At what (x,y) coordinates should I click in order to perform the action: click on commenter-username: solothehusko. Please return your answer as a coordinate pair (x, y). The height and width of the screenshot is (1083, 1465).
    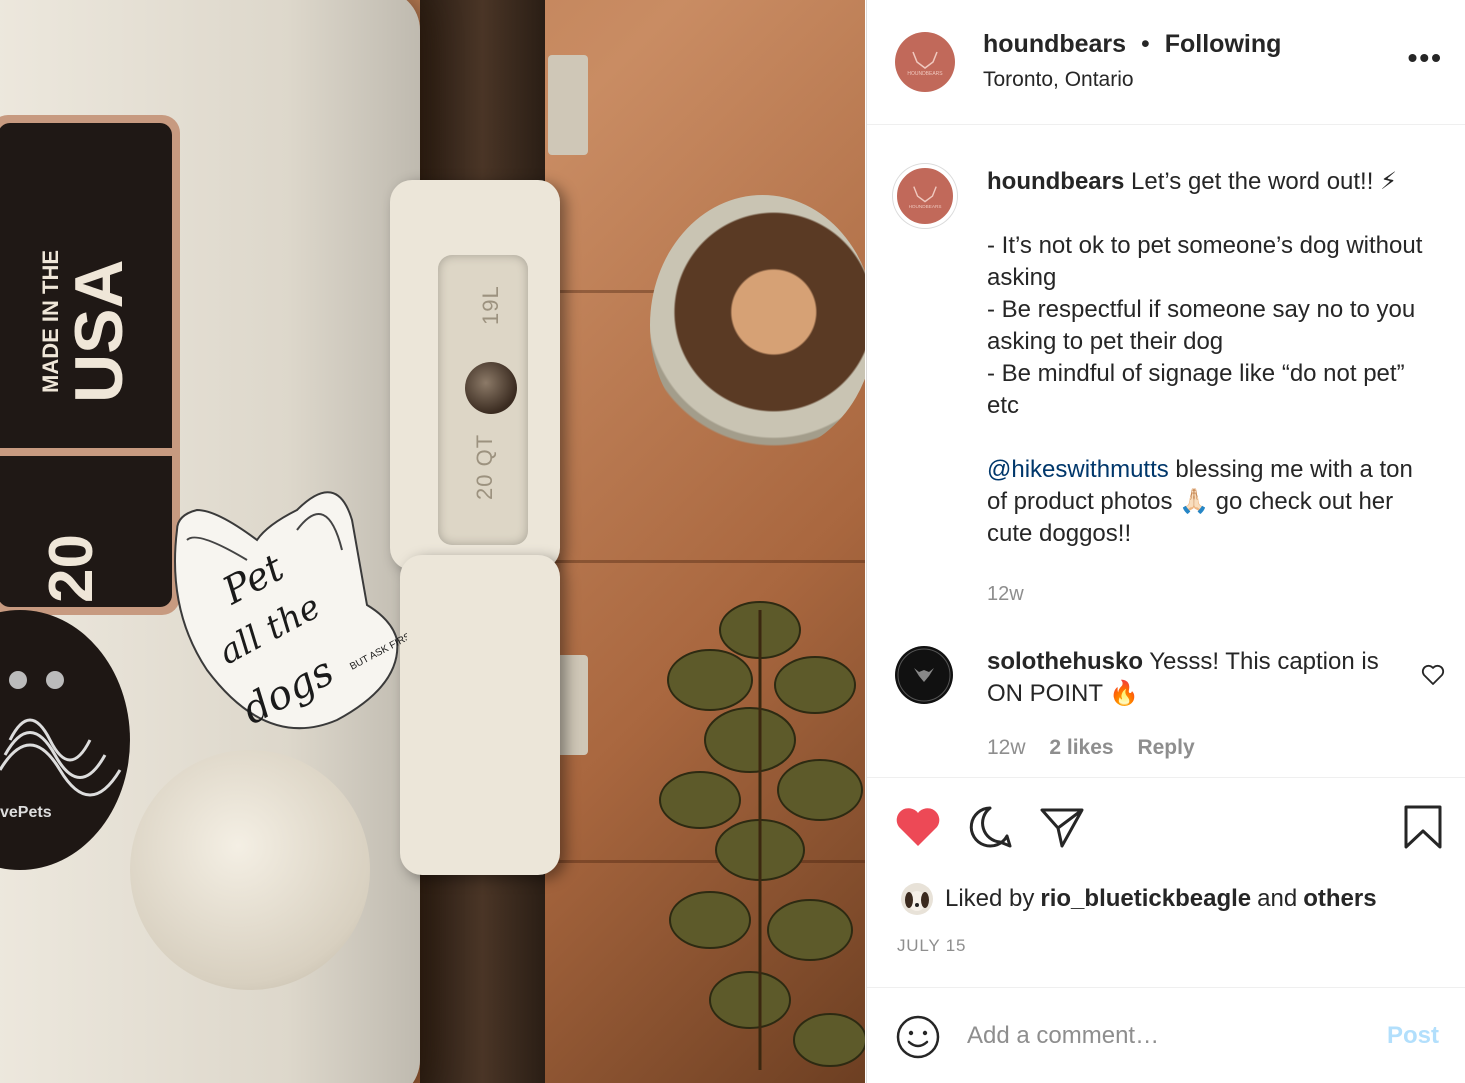
    Looking at the image, I should click on (1065, 661).